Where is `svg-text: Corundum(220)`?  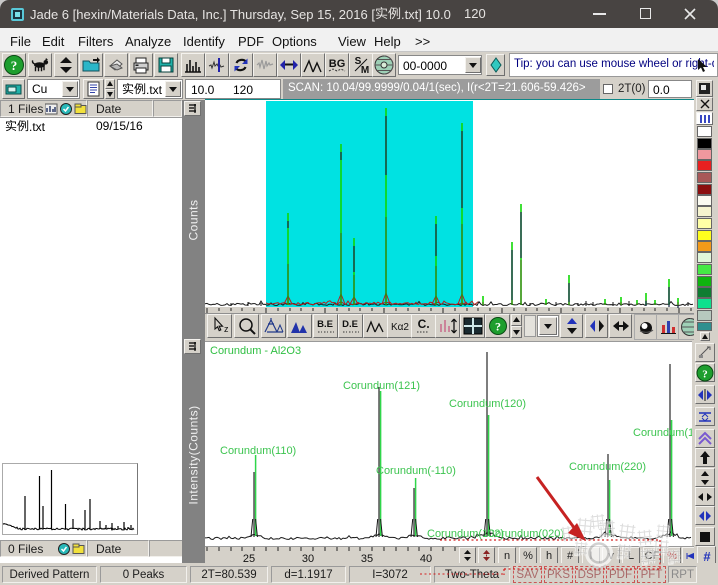
svg-text: Corundum(220) is located at coordinates (607, 467).